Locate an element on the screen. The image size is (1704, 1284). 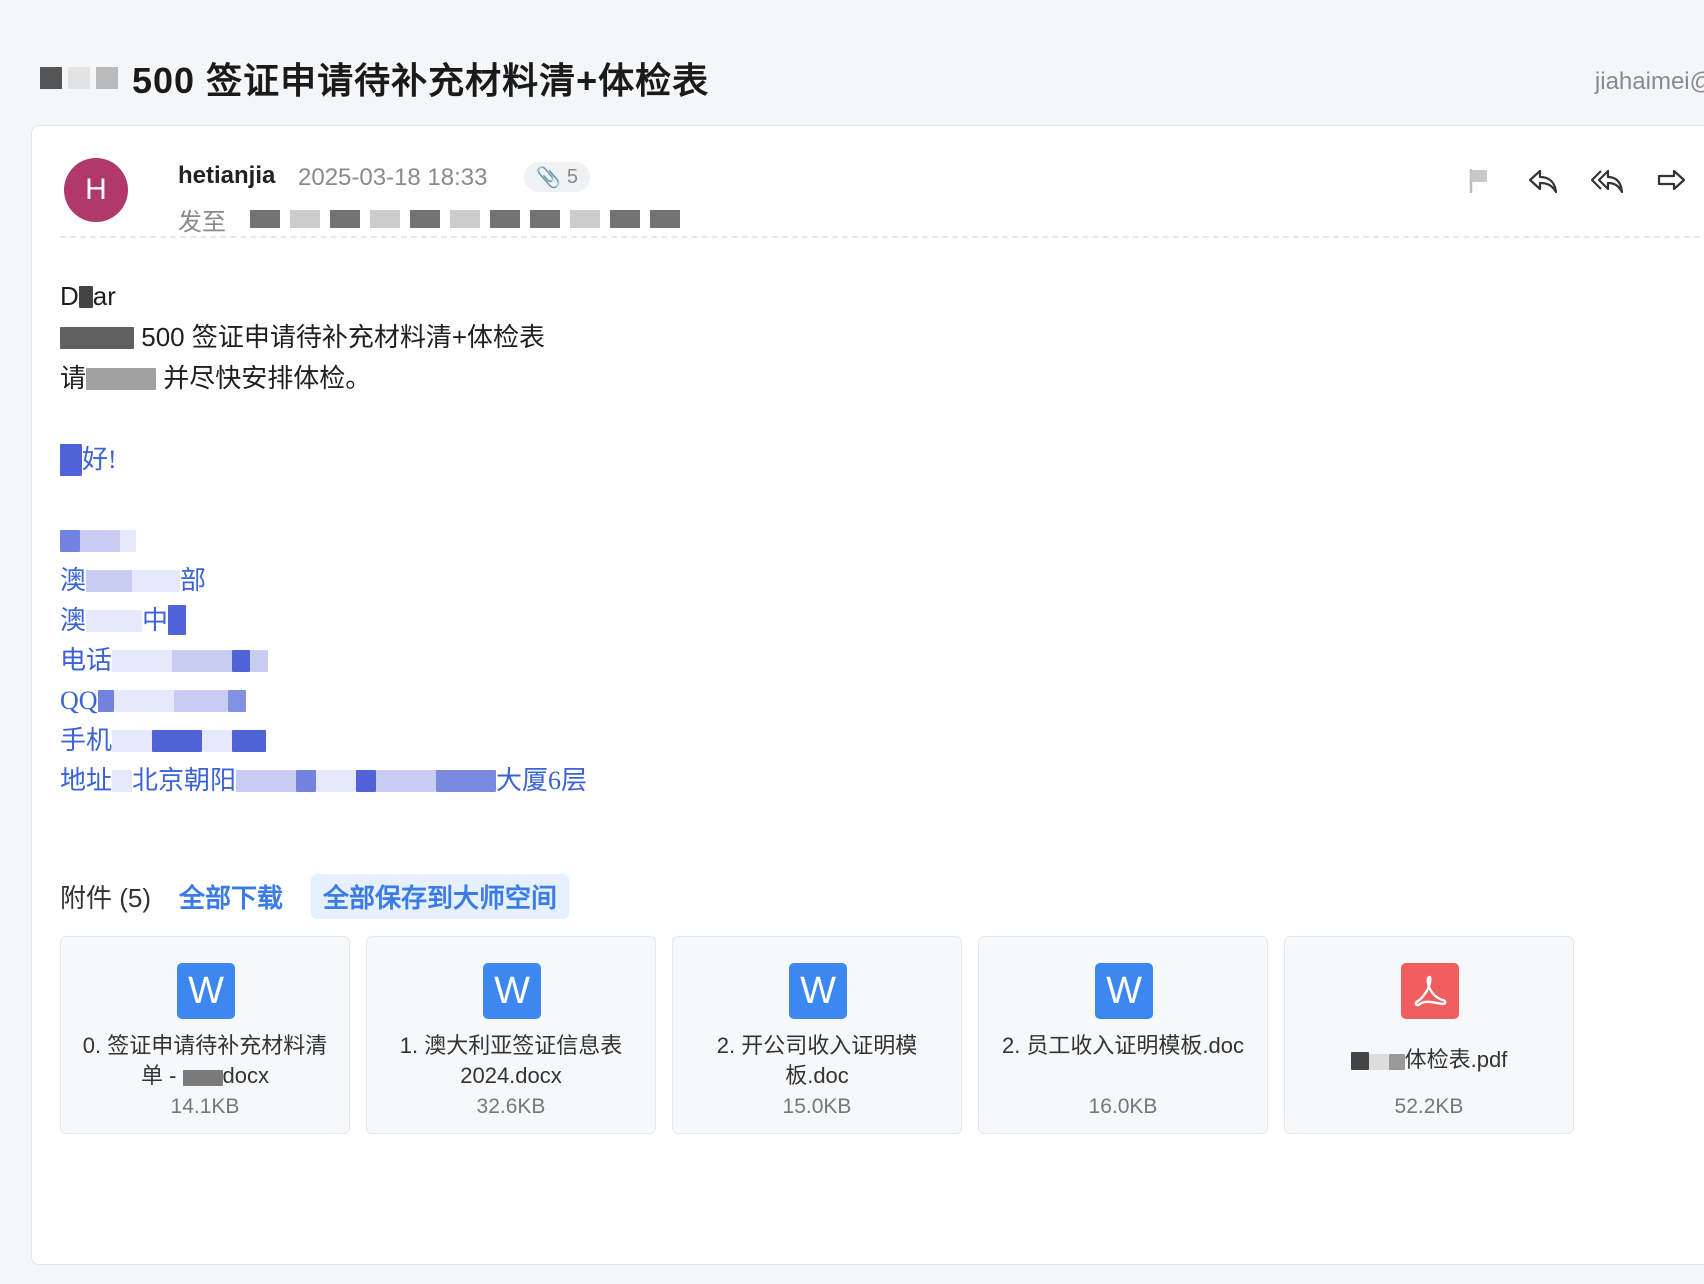
acrobat-icon is located at coordinates (1430, 991).